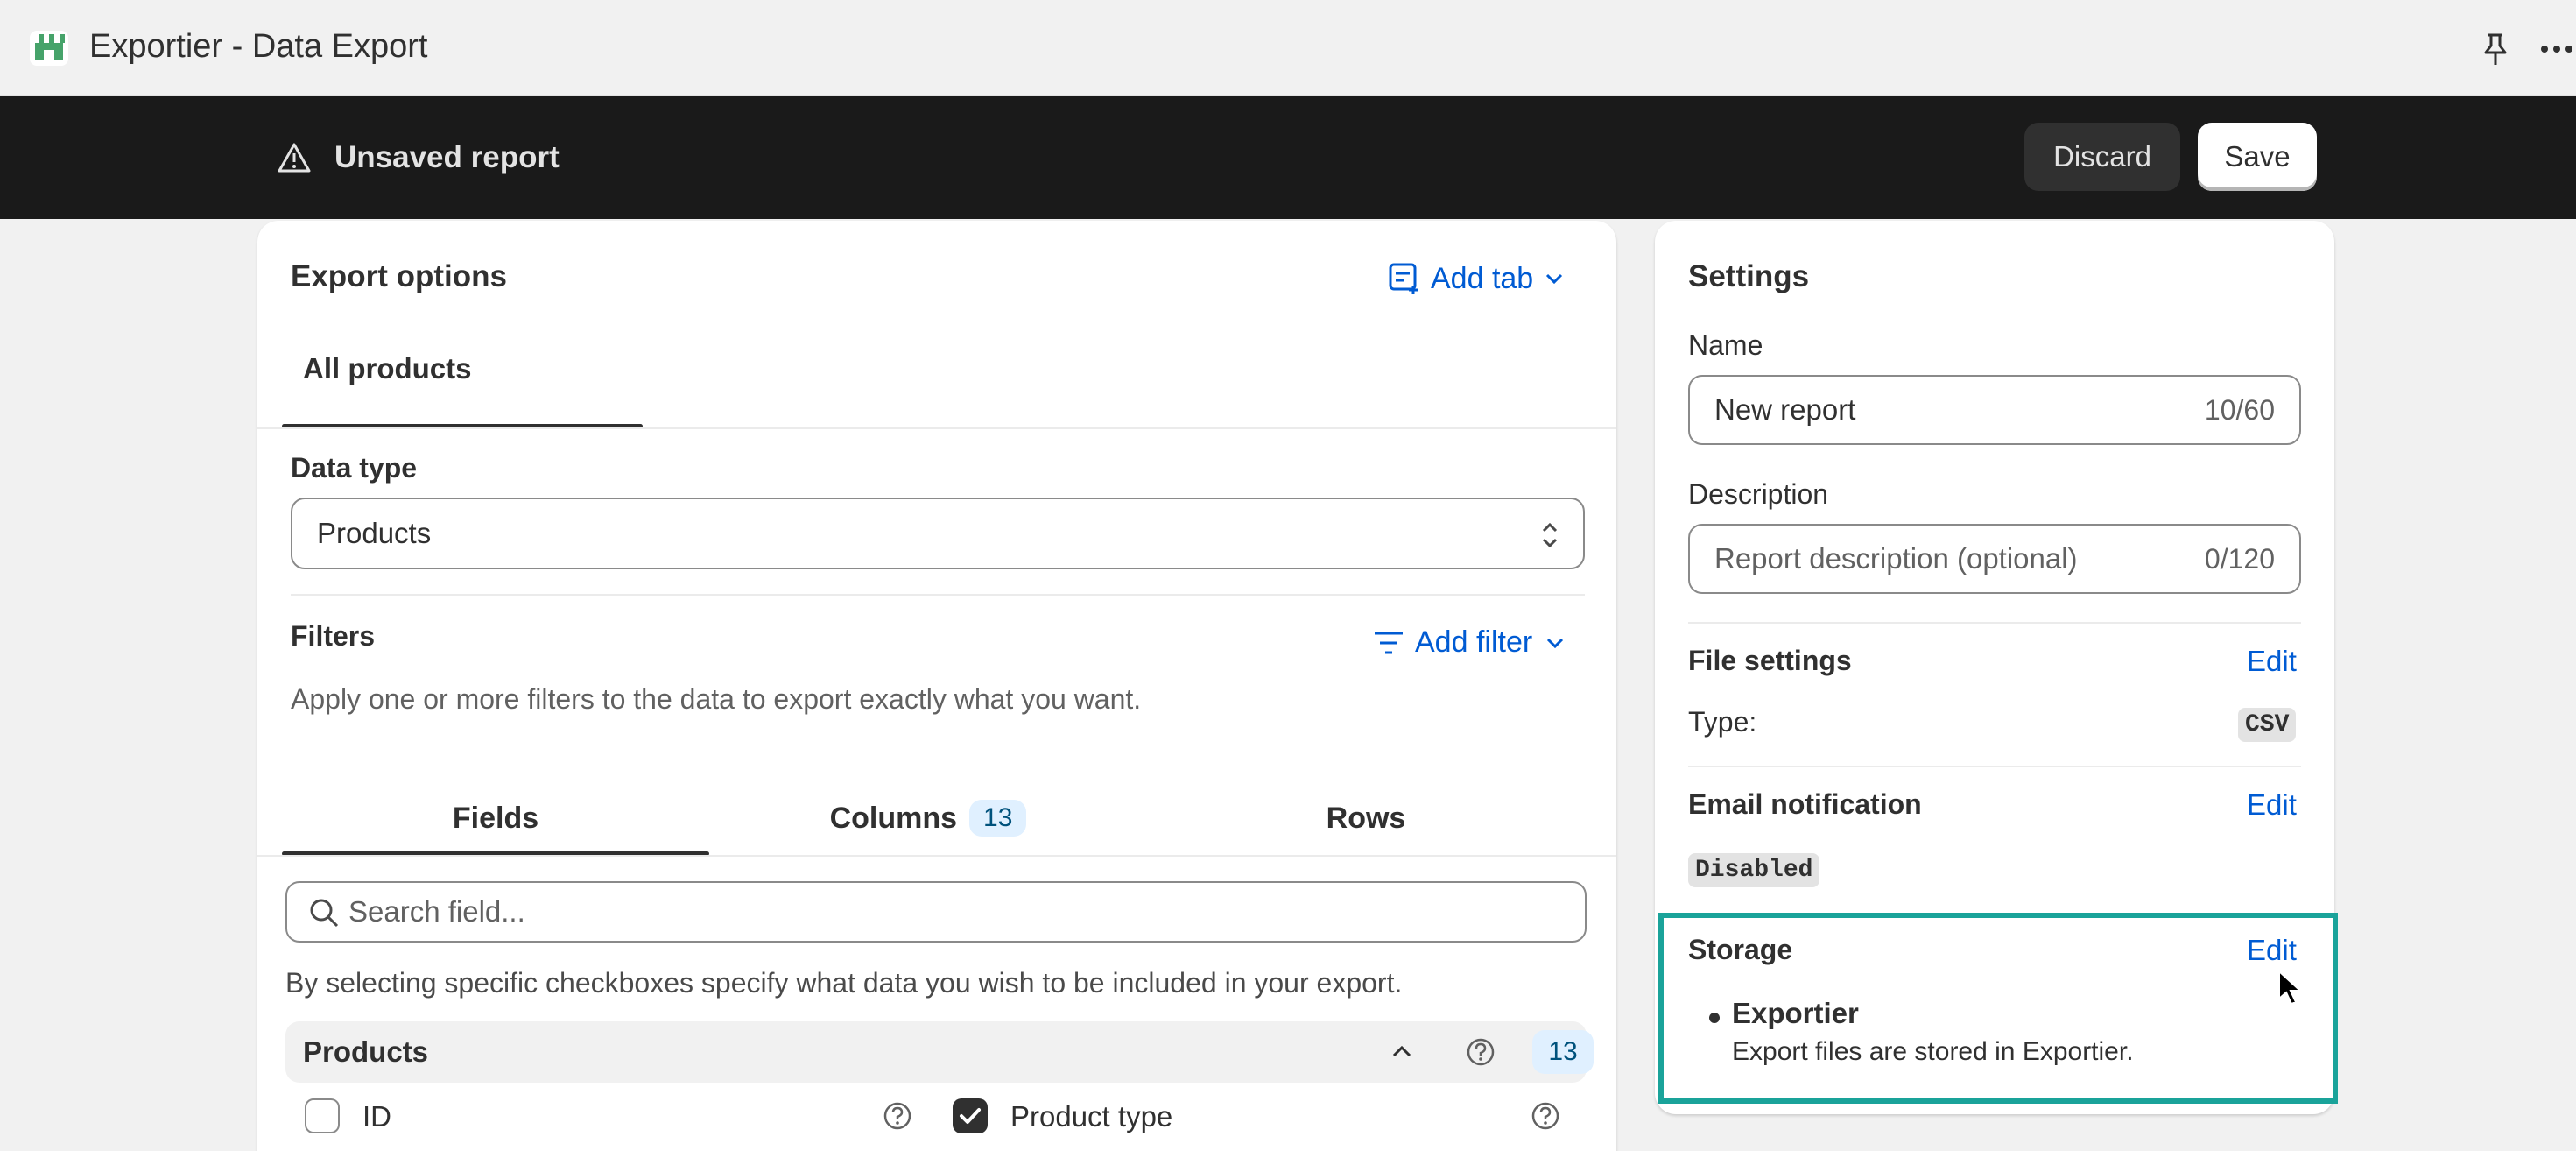  I want to click on email-notification-status: Disabled, so click(1754, 870).